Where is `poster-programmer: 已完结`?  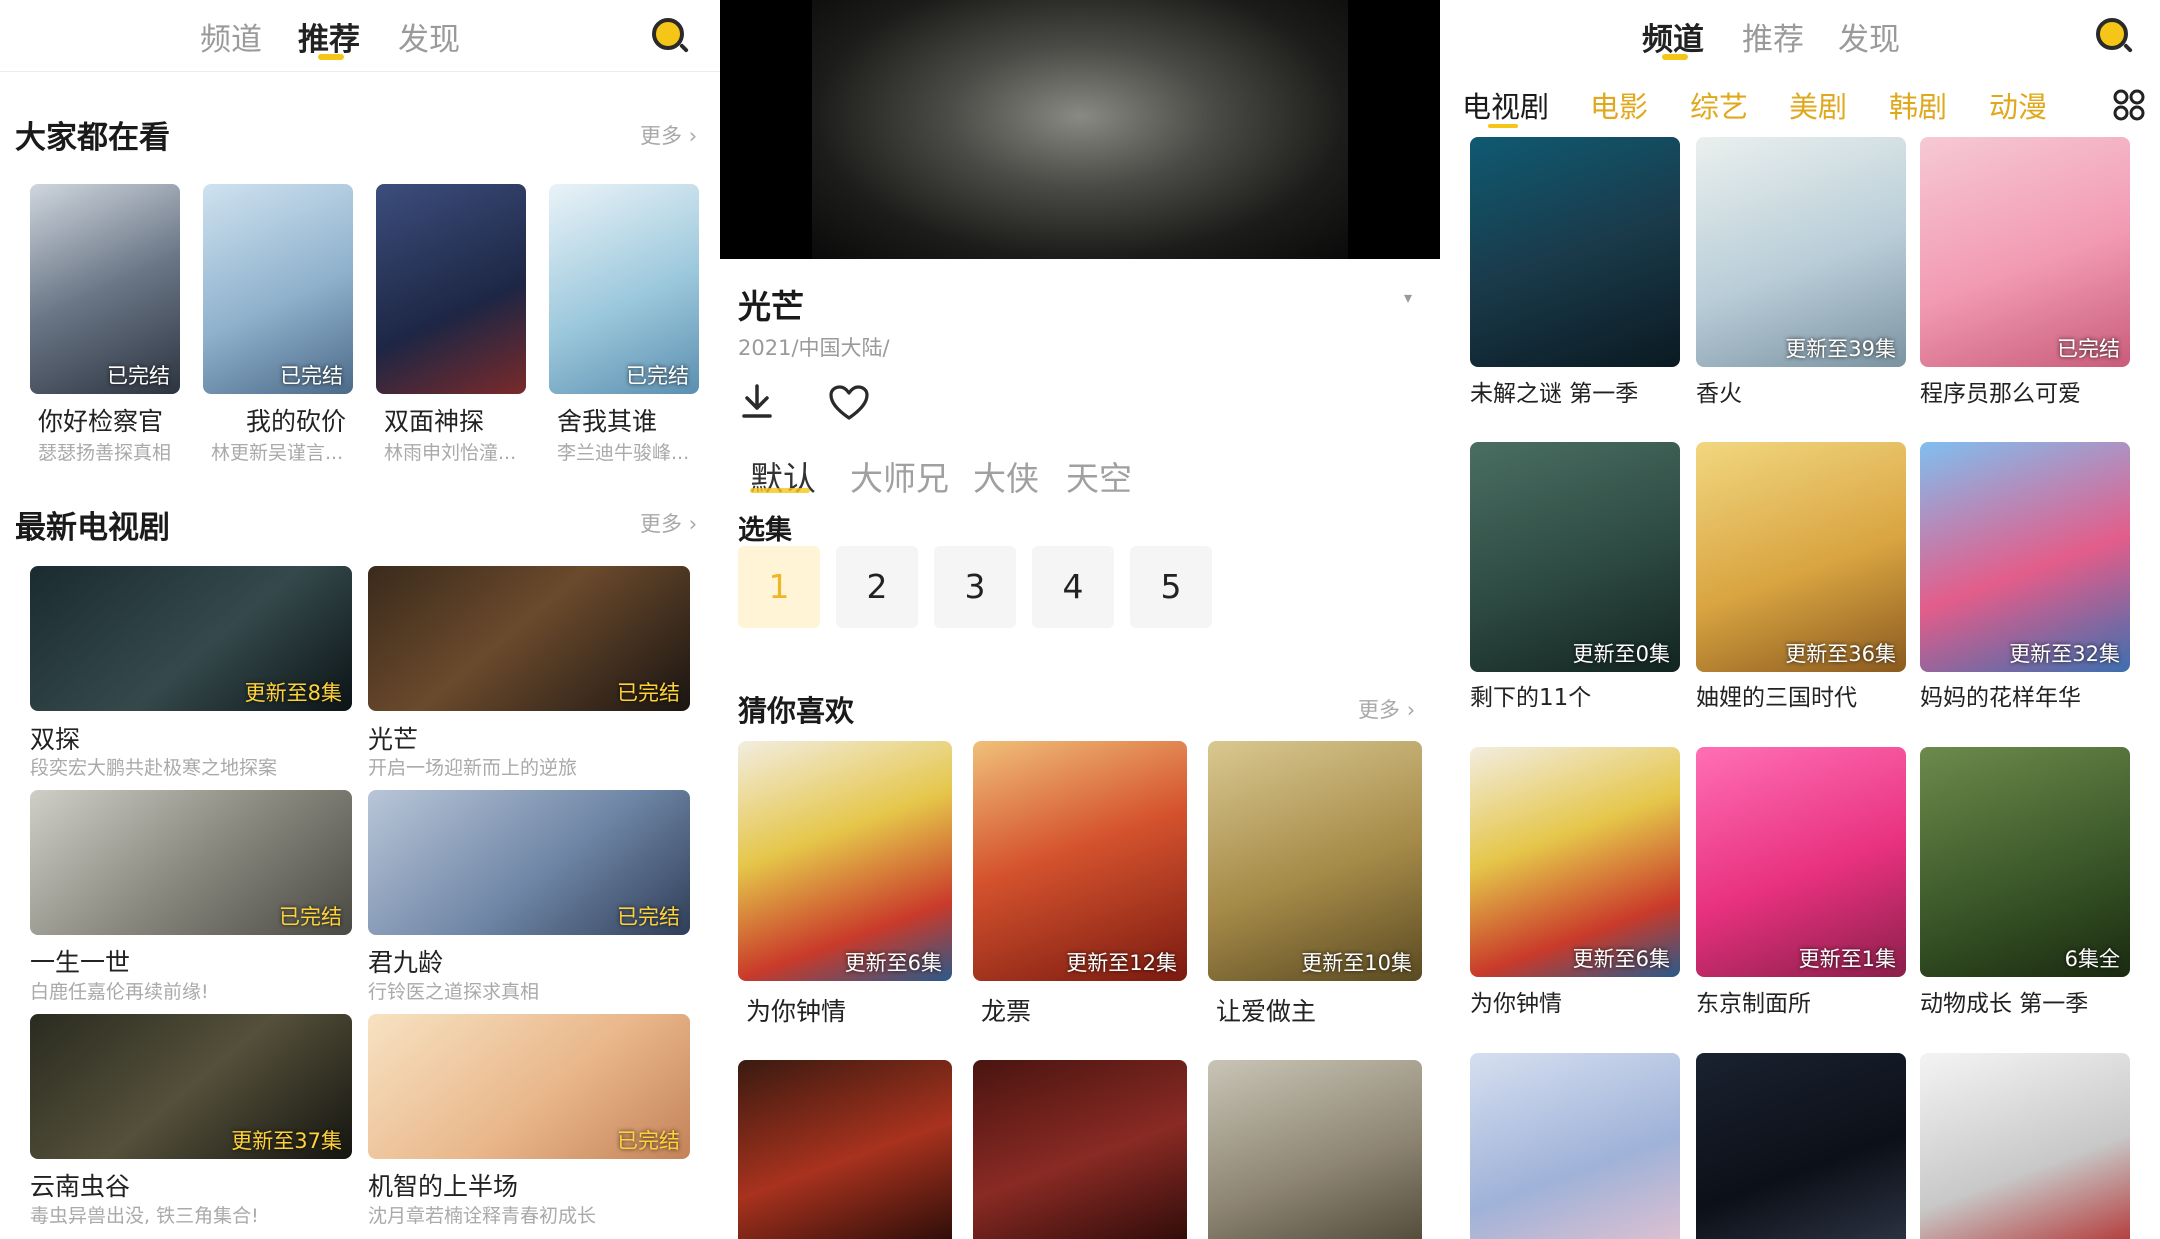
poster-programmer: 已完结 is located at coordinates (2025, 252).